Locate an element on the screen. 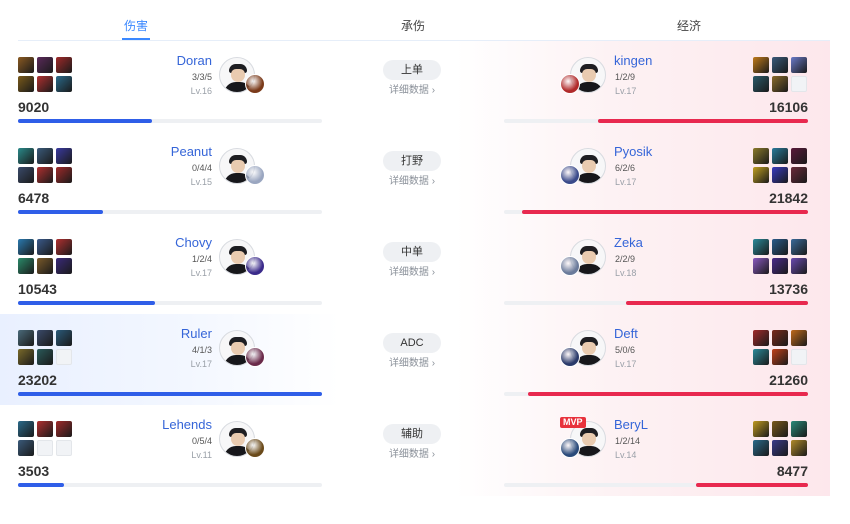 This screenshot has width=850, height=524. kda-text: 3/3/5 is located at coordinates (201, 77).